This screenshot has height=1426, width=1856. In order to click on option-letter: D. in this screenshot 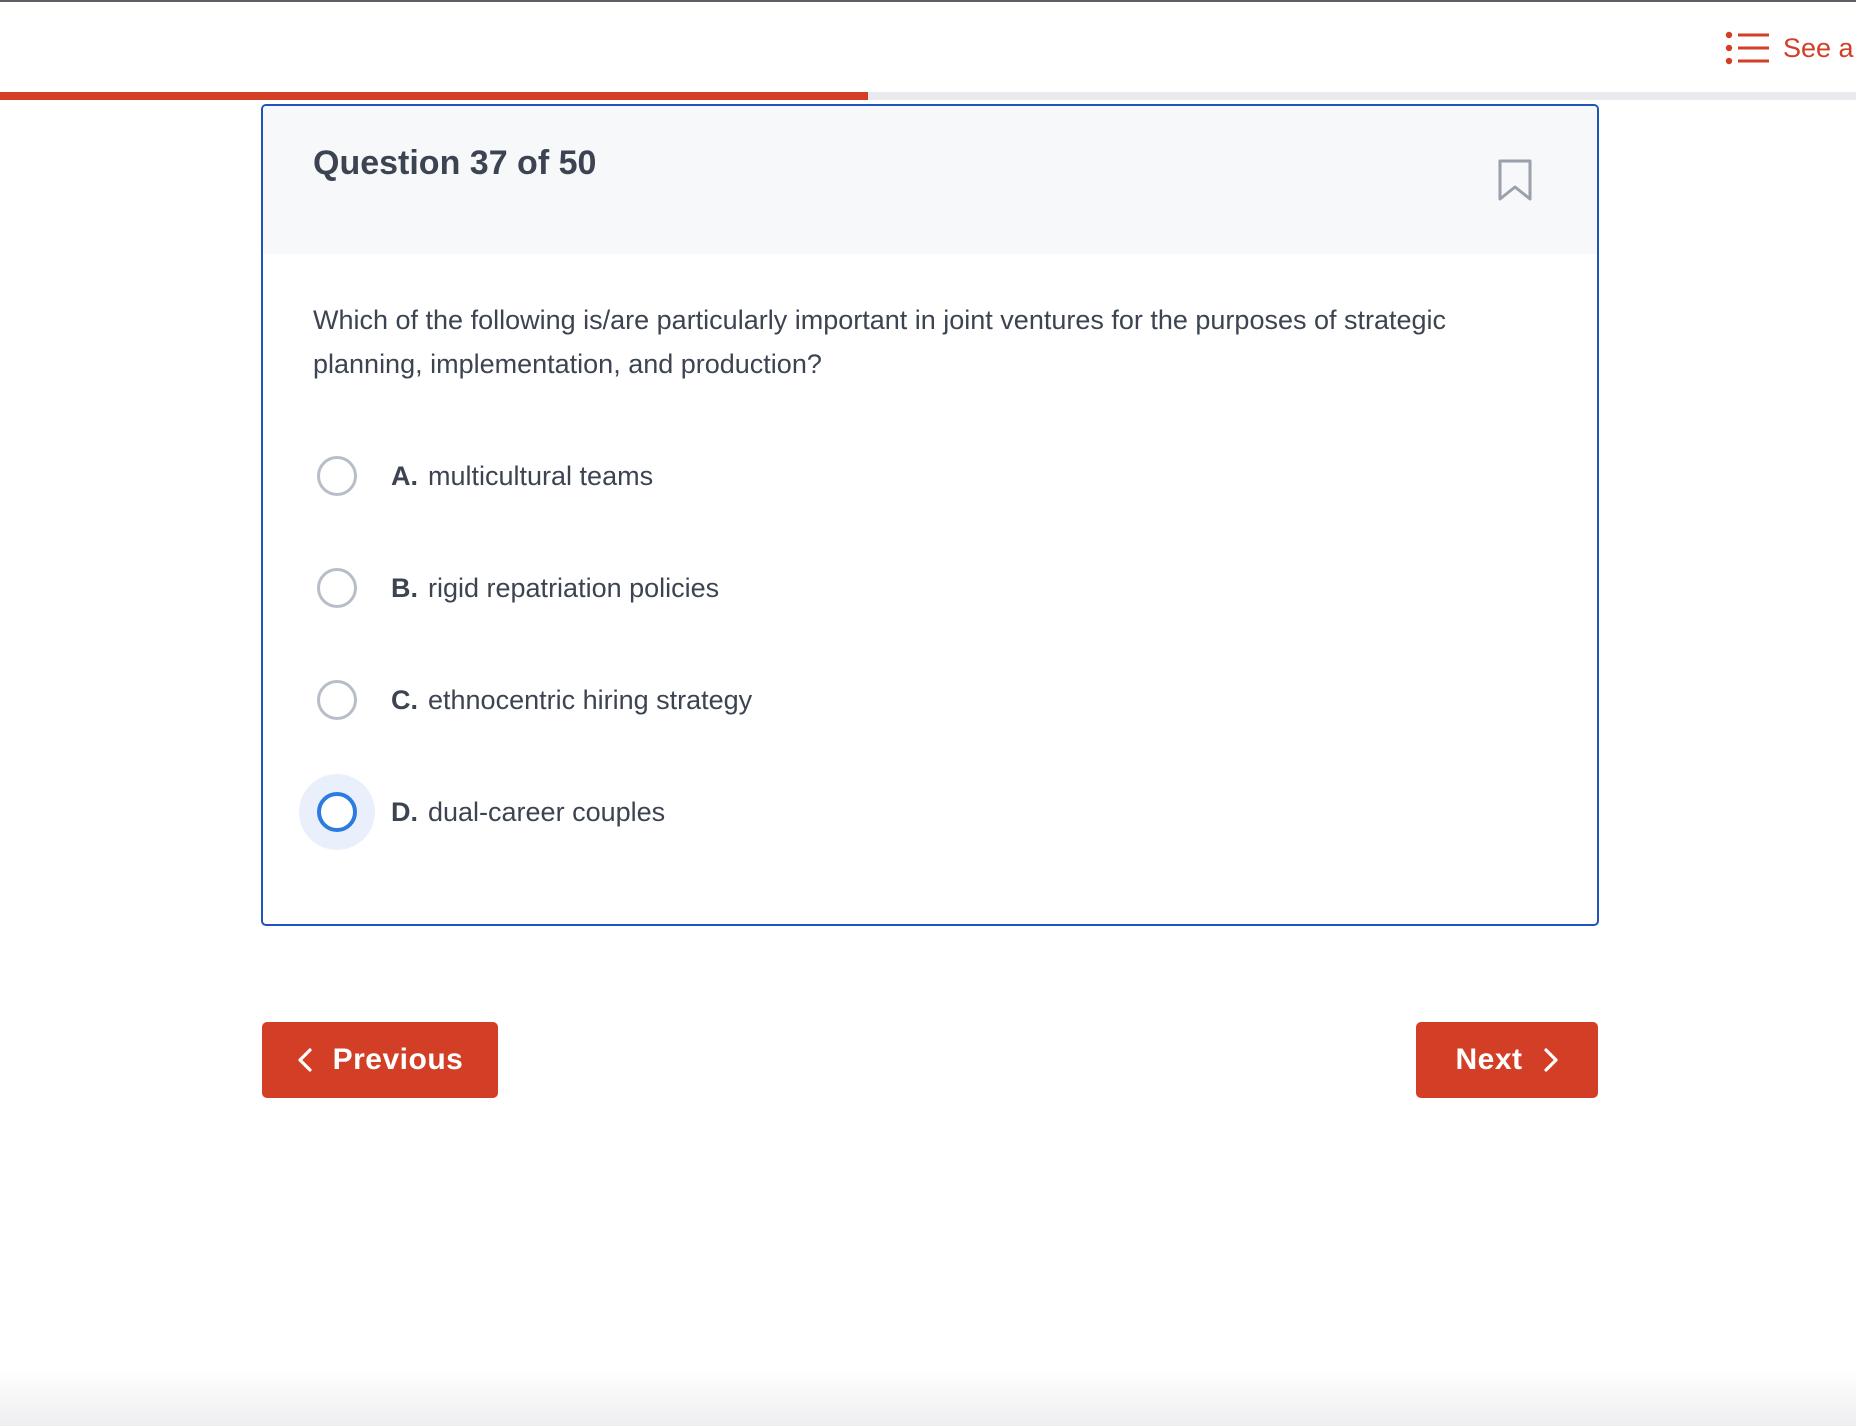, I will do `click(404, 811)`.